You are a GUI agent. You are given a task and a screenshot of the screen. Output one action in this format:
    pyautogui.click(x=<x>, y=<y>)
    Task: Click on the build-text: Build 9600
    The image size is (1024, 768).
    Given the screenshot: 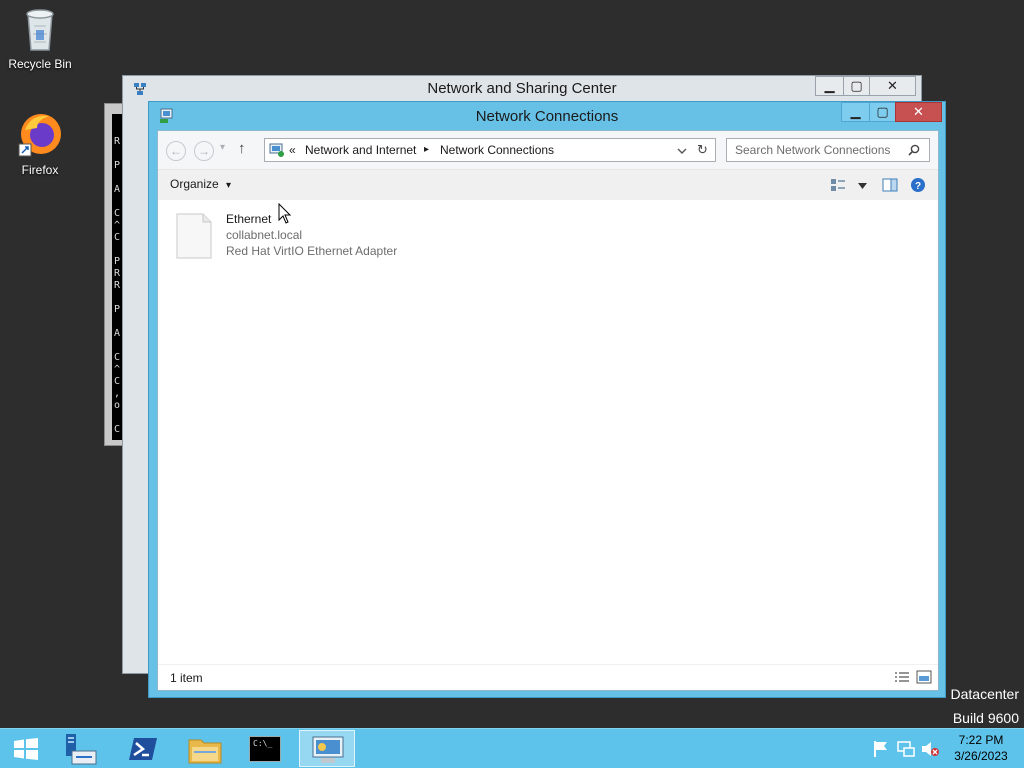 What is the action you would take?
    pyautogui.click(x=985, y=718)
    